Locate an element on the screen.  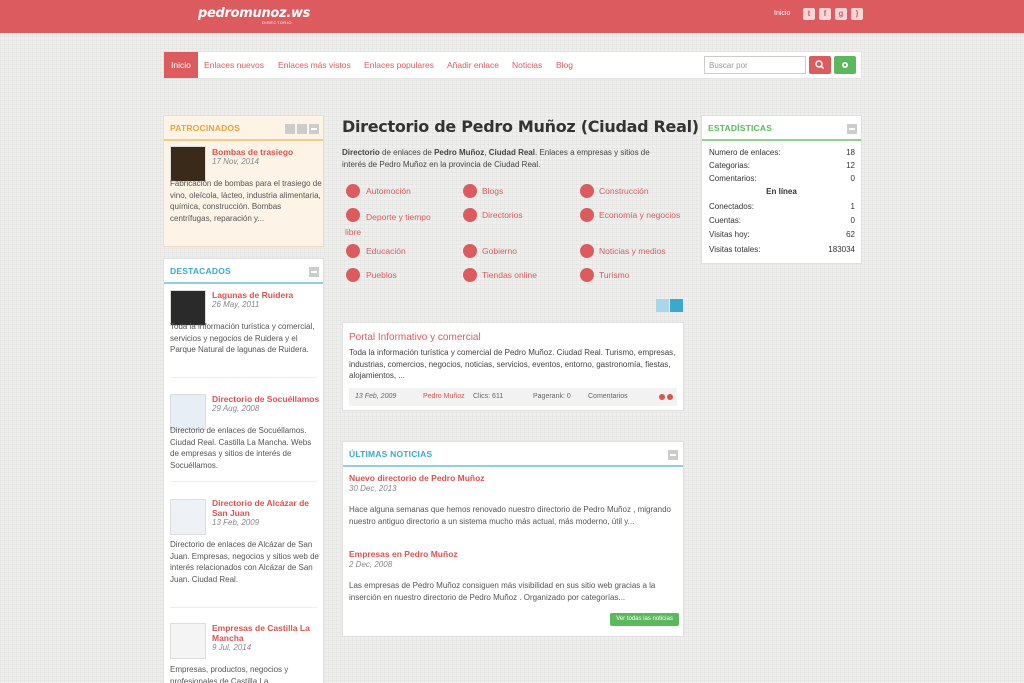
twitter-icon: t is located at coordinates (809, 14).